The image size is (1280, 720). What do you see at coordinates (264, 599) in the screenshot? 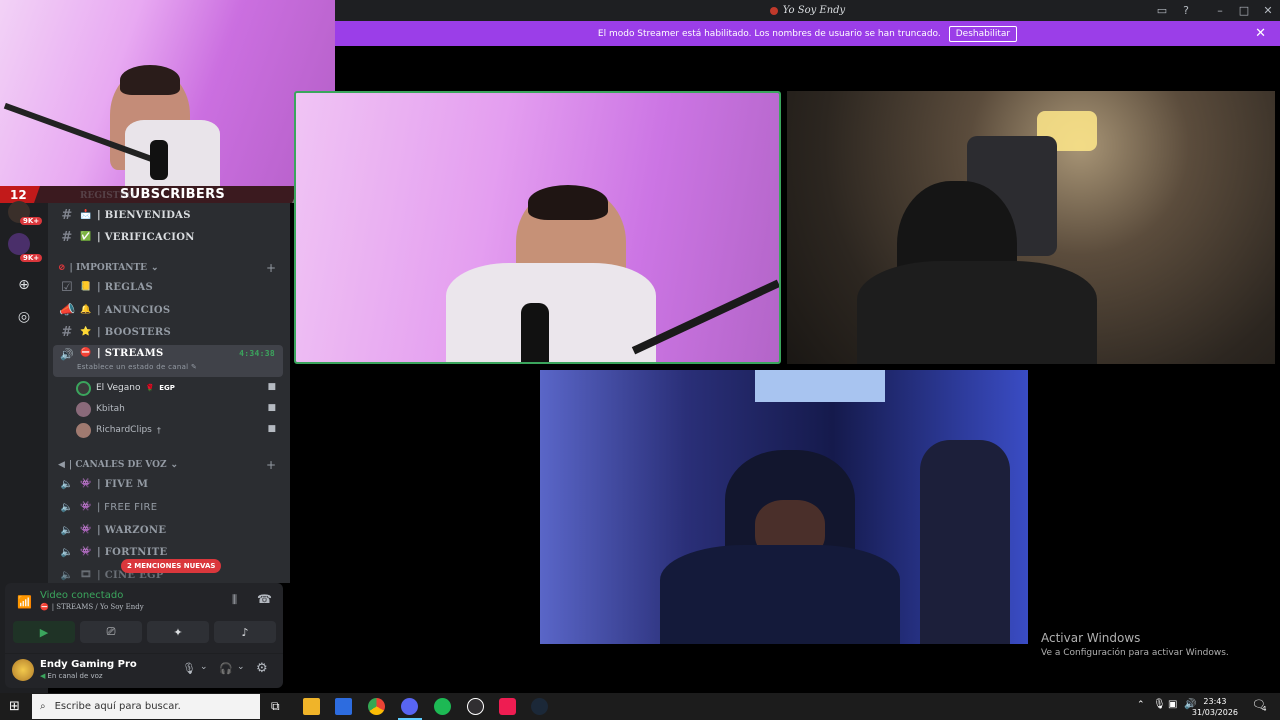
I see `disconnect-icon: ☎` at bounding box center [264, 599].